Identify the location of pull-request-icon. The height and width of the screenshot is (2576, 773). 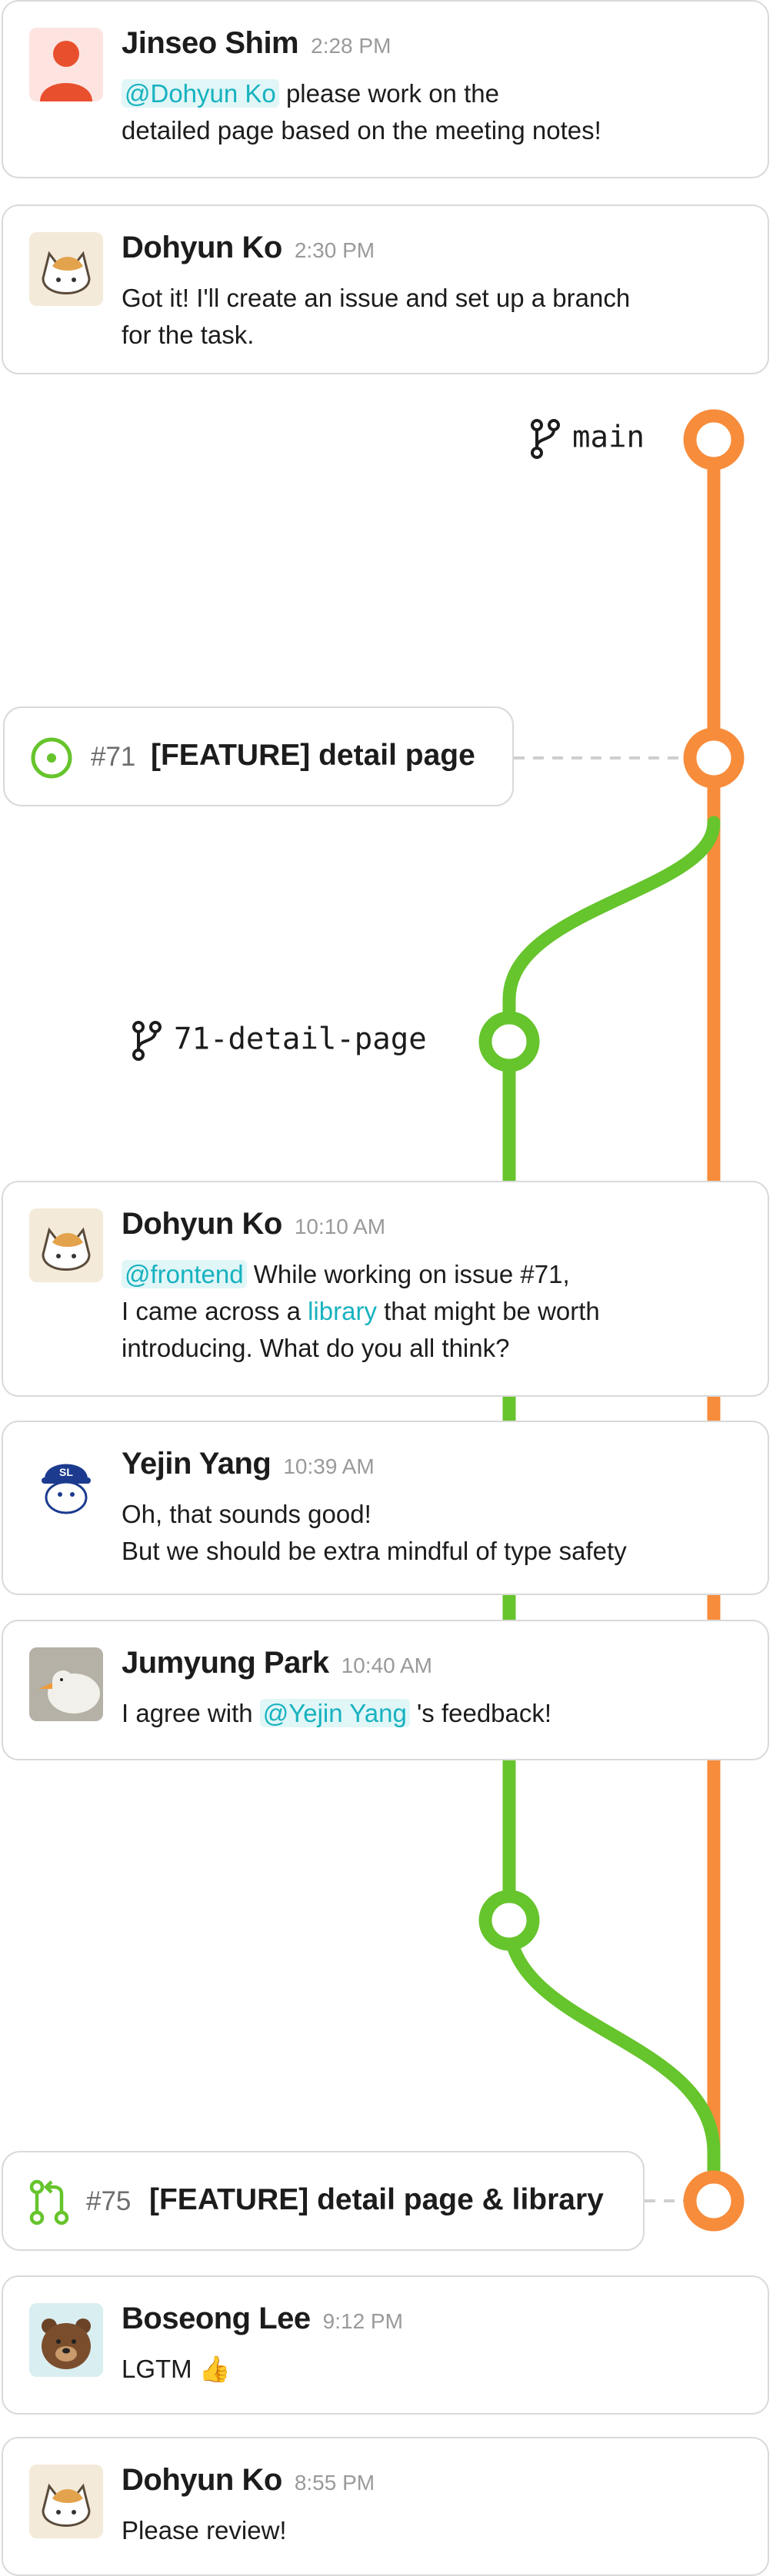
(49, 2202).